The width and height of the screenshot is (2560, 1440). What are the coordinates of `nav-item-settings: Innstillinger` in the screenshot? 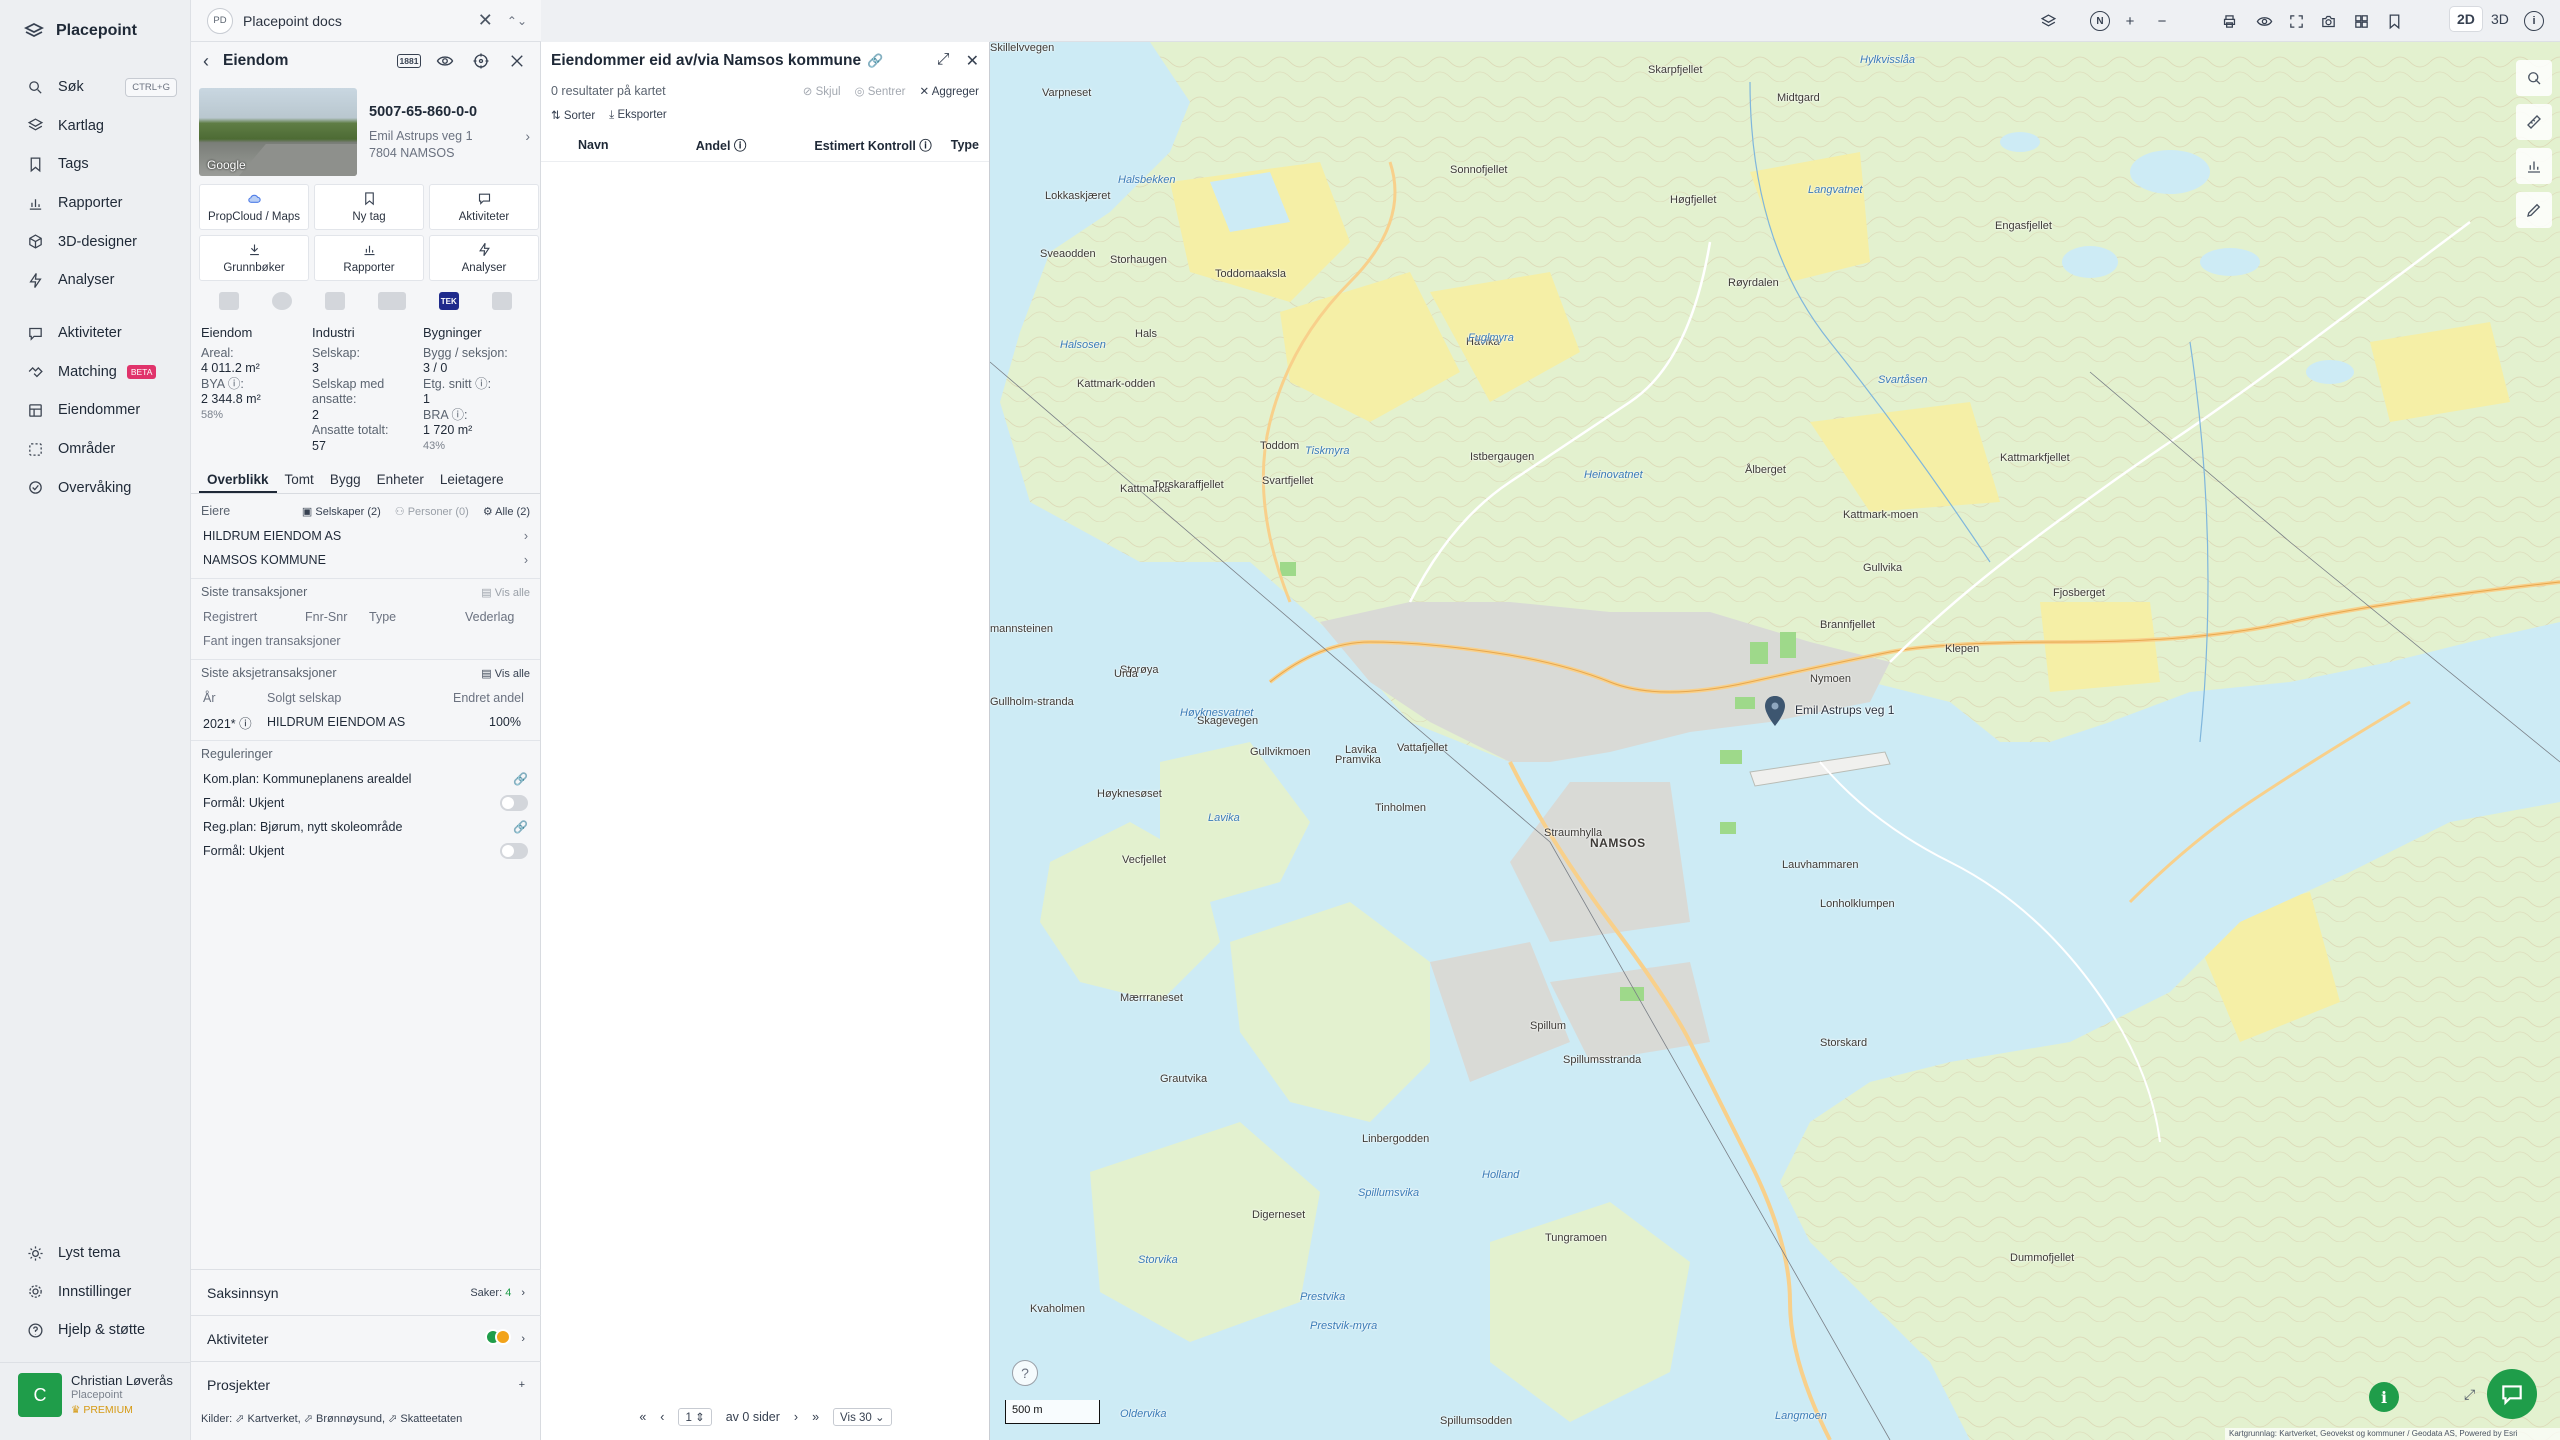 It's located at (95, 1292).